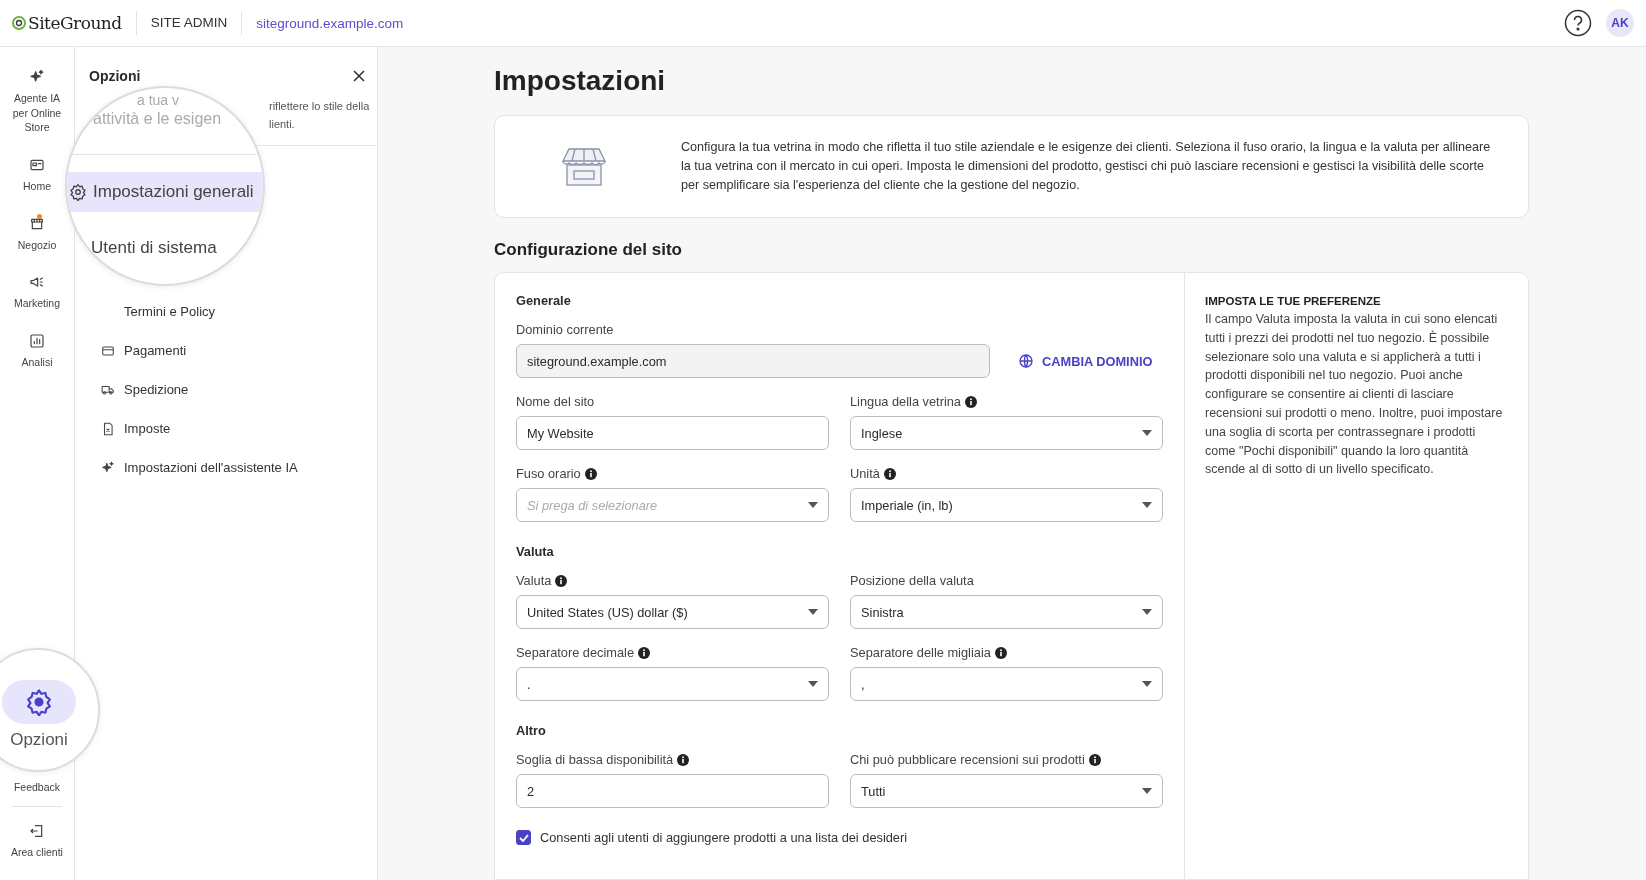 Image resolution: width=1646 pixels, height=880 pixels. What do you see at coordinates (228, 467) in the screenshot?
I see `nav-item: Impostazioni dell'assistente IA` at bounding box center [228, 467].